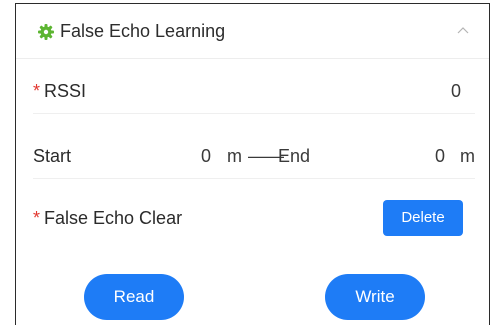 This screenshot has height=325, width=498. Describe the element at coordinates (440, 156) in the screenshot. I see `end-value: 0` at that location.